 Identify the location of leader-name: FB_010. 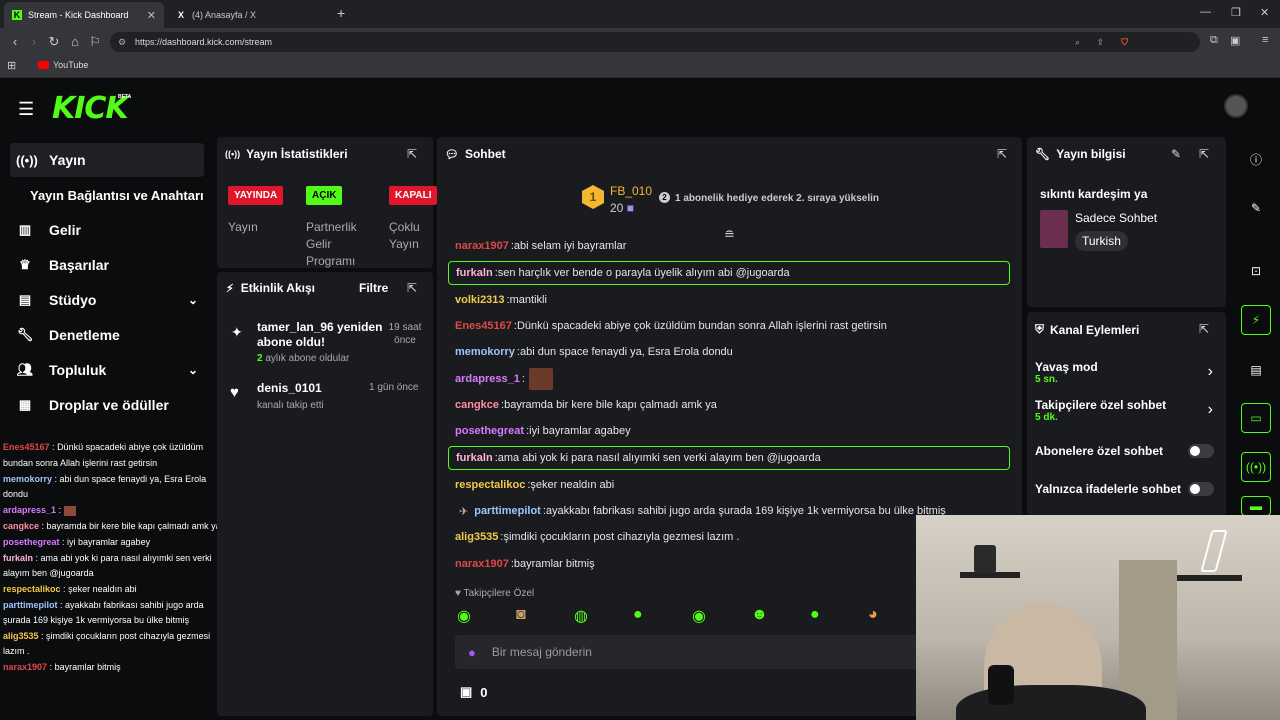
(631, 191).